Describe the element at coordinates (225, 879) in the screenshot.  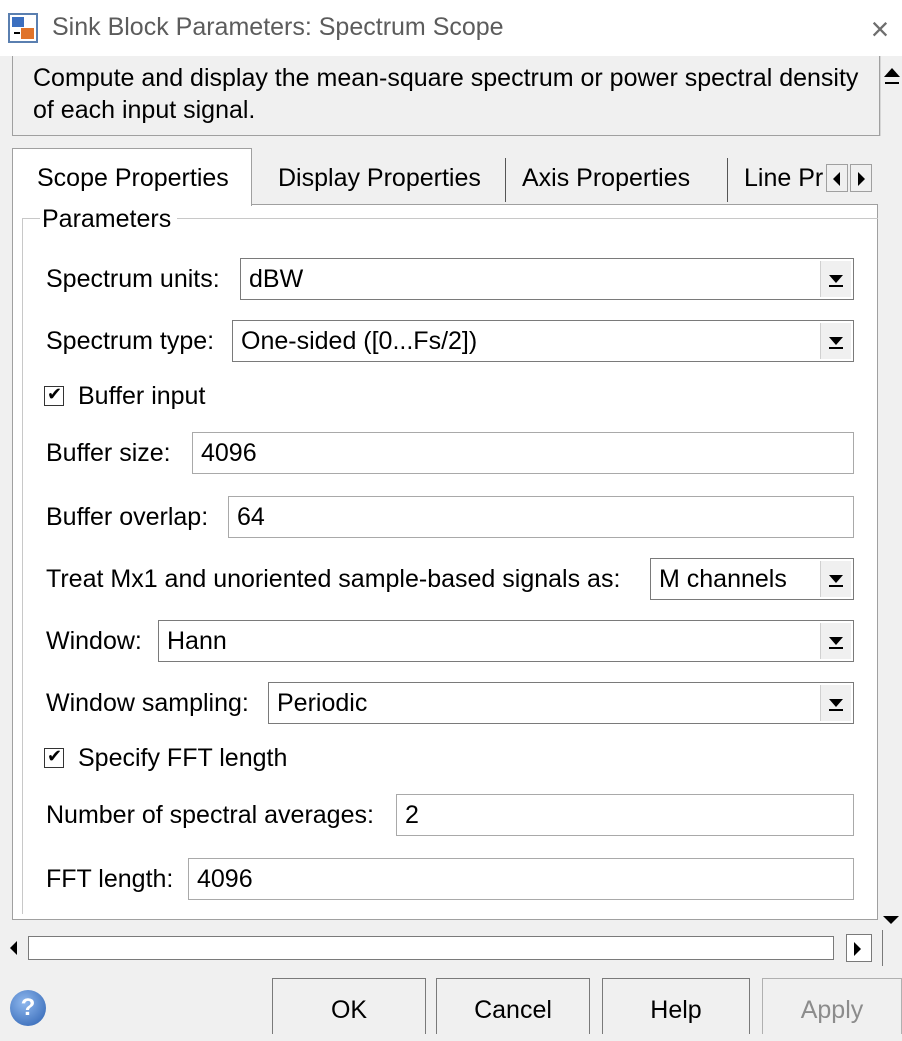
I see `fft-length-value: 4096` at that location.